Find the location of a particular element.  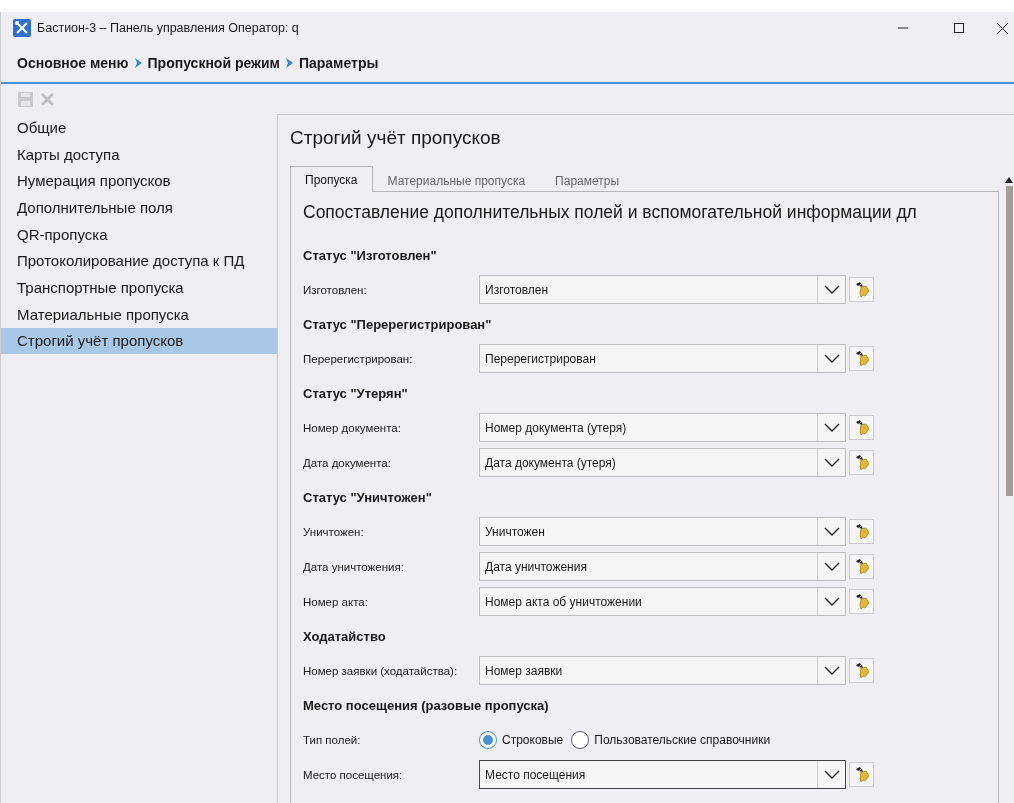

dropdown-field: Уничтожен is located at coordinates (662, 531).